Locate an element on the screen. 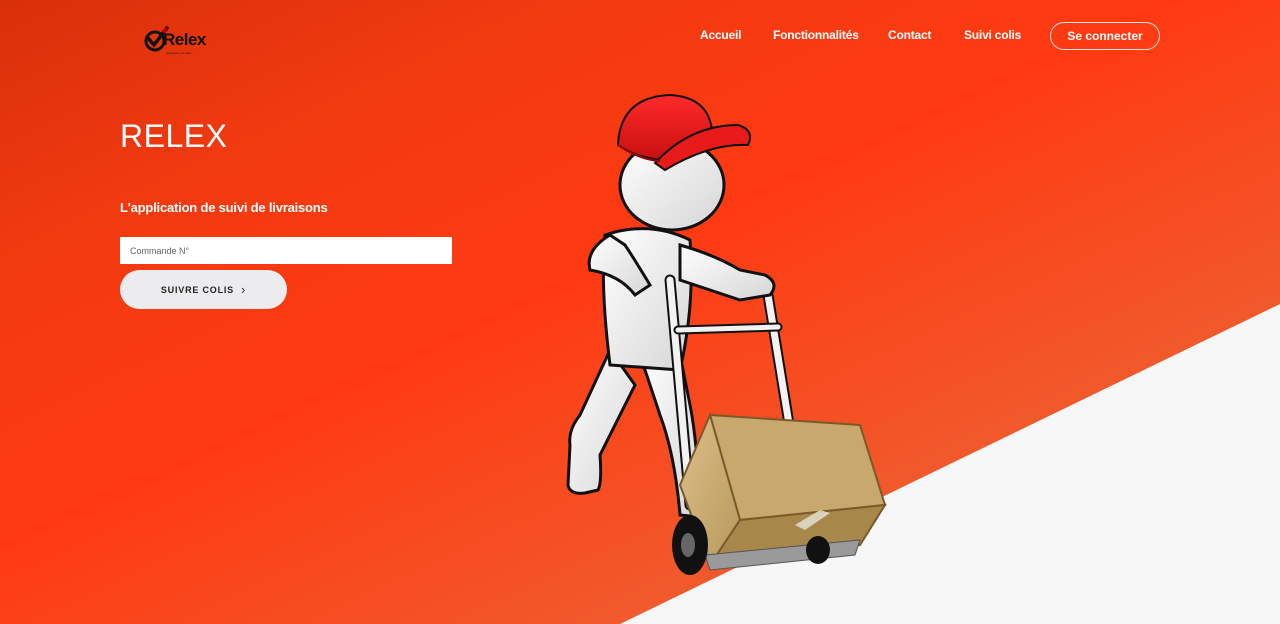 The image size is (1280, 624). order-number-input is located at coordinates (286, 250).